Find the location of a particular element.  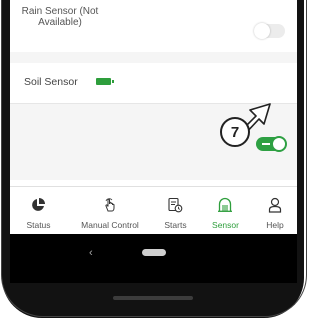

toggle-knob is located at coordinates (262, 31).